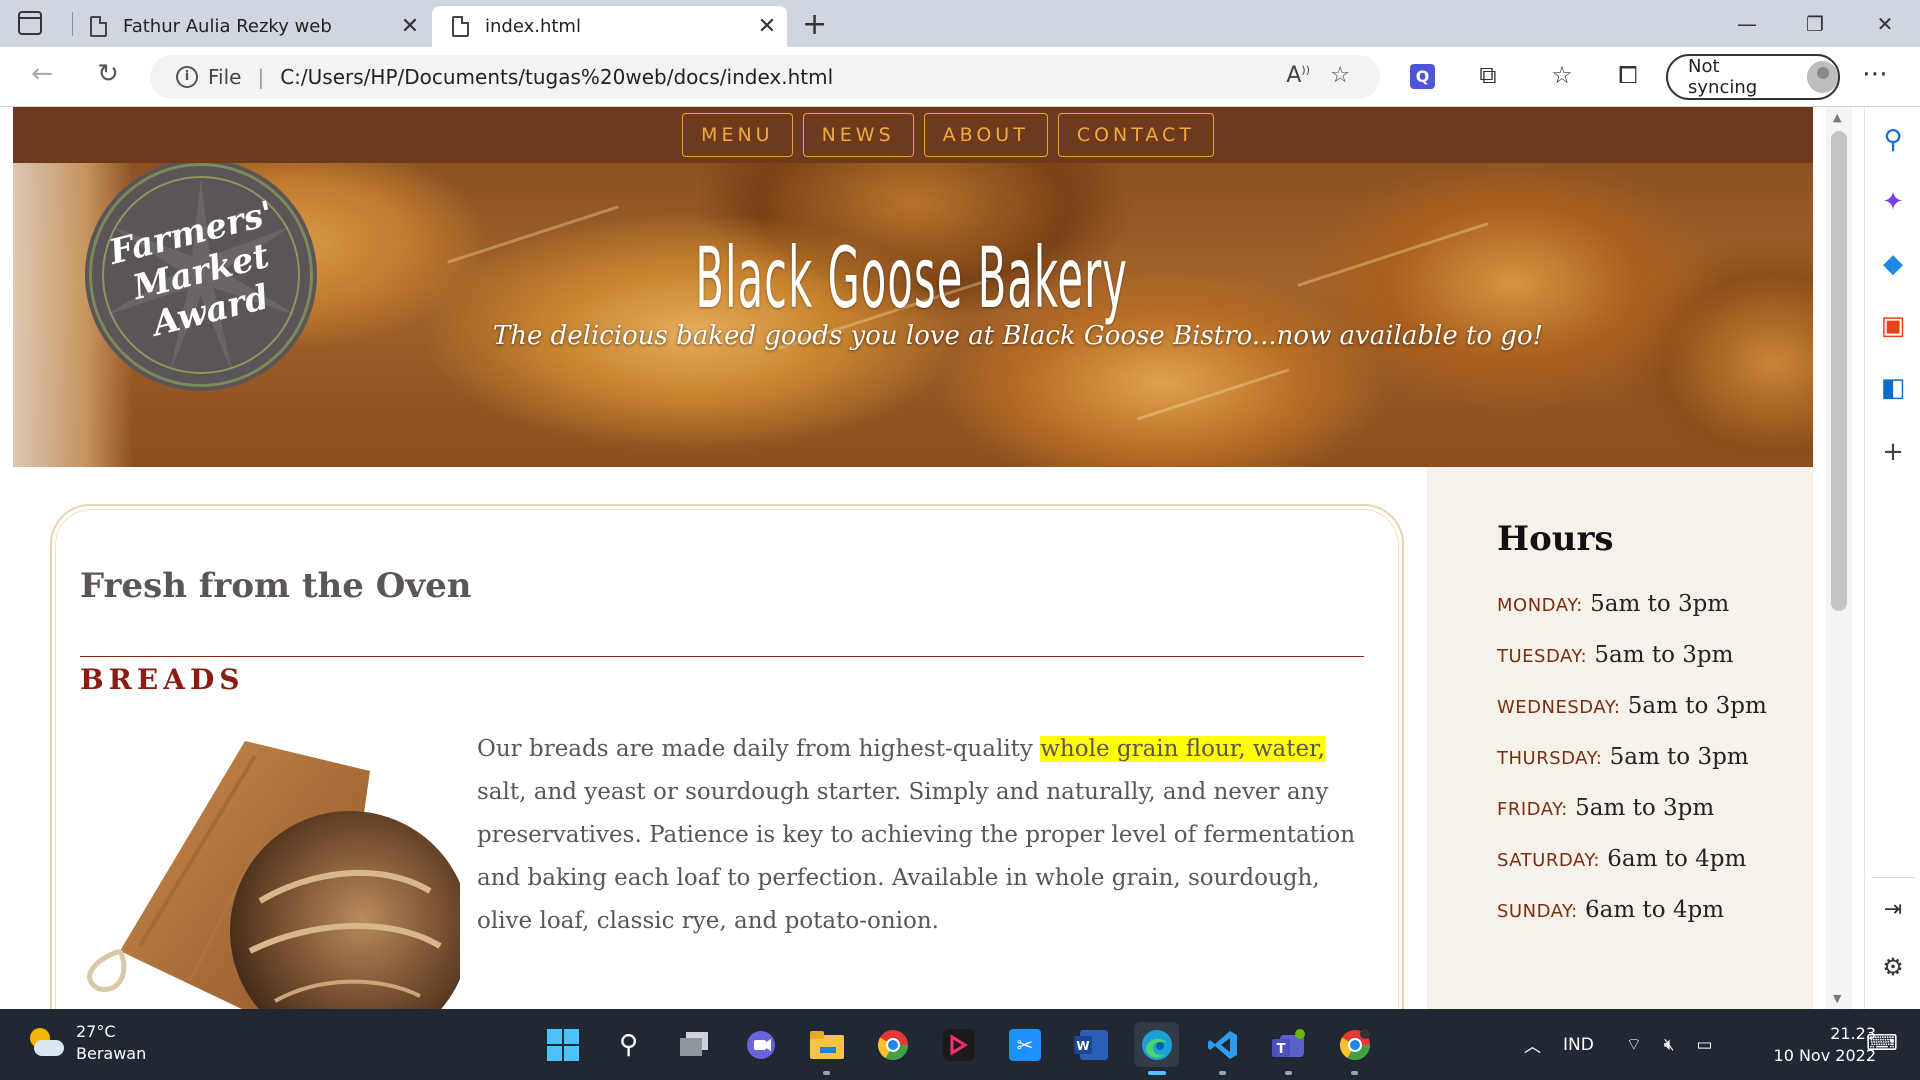 This screenshot has width=1920, height=1080. What do you see at coordinates (1548, 860) in the screenshot?
I see `hours-day: SATURDAY:` at bounding box center [1548, 860].